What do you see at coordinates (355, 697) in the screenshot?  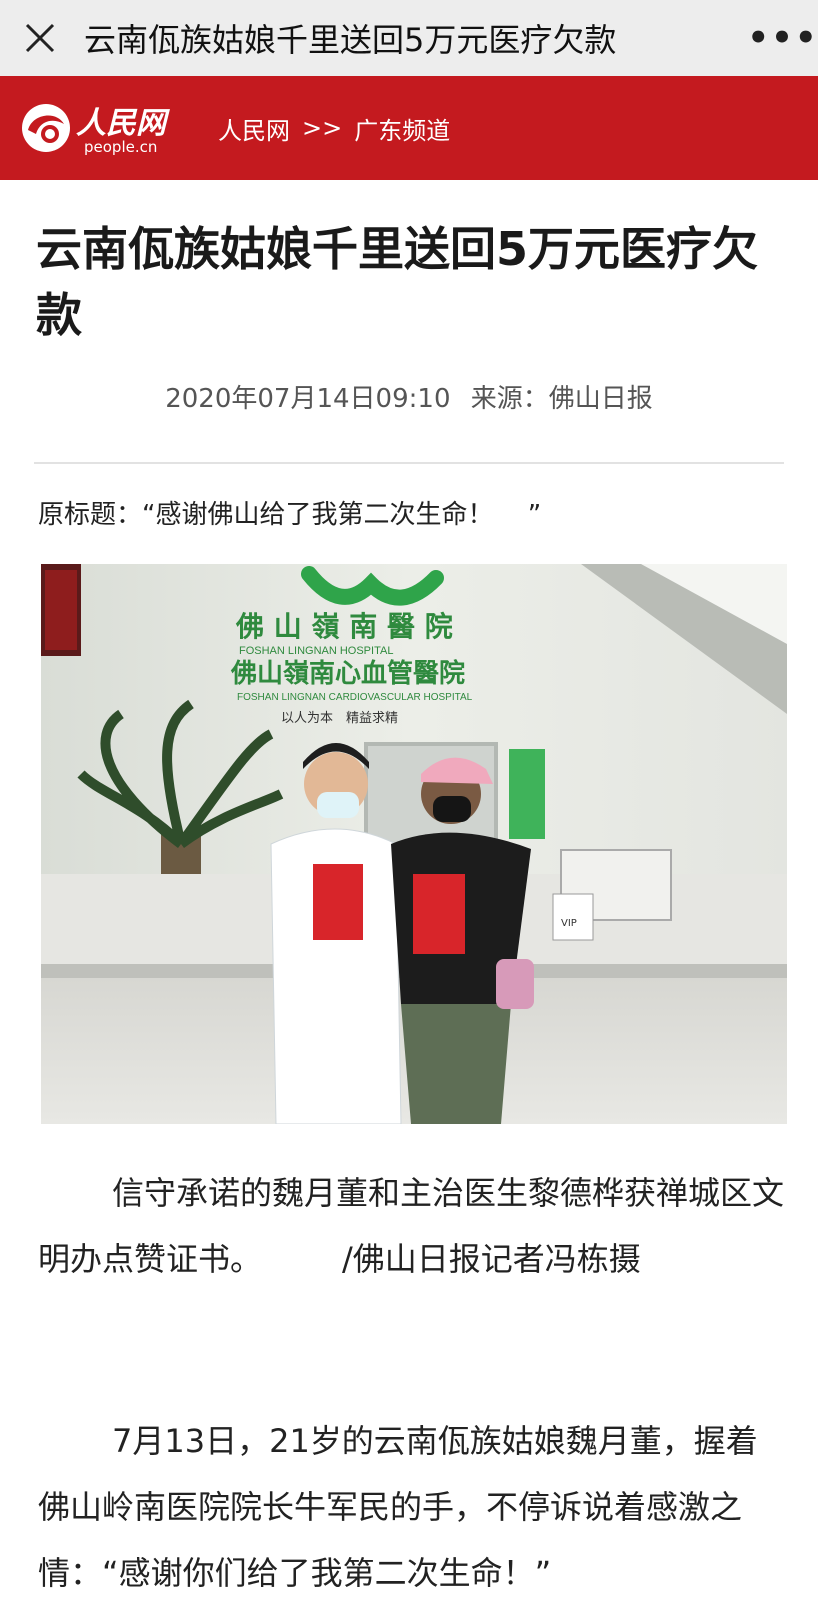 I see `sign-text-4: FOSHAN LINGNAN CARDIOVASCULAR HOSPITAL` at bounding box center [355, 697].